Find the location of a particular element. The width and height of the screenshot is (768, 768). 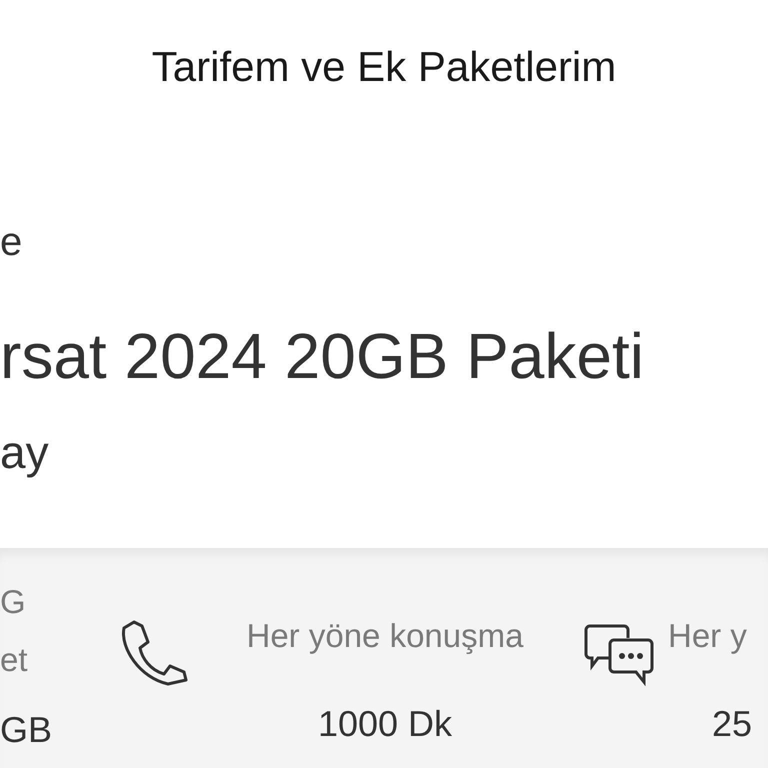

feature-value: GB is located at coordinates (26, 730).